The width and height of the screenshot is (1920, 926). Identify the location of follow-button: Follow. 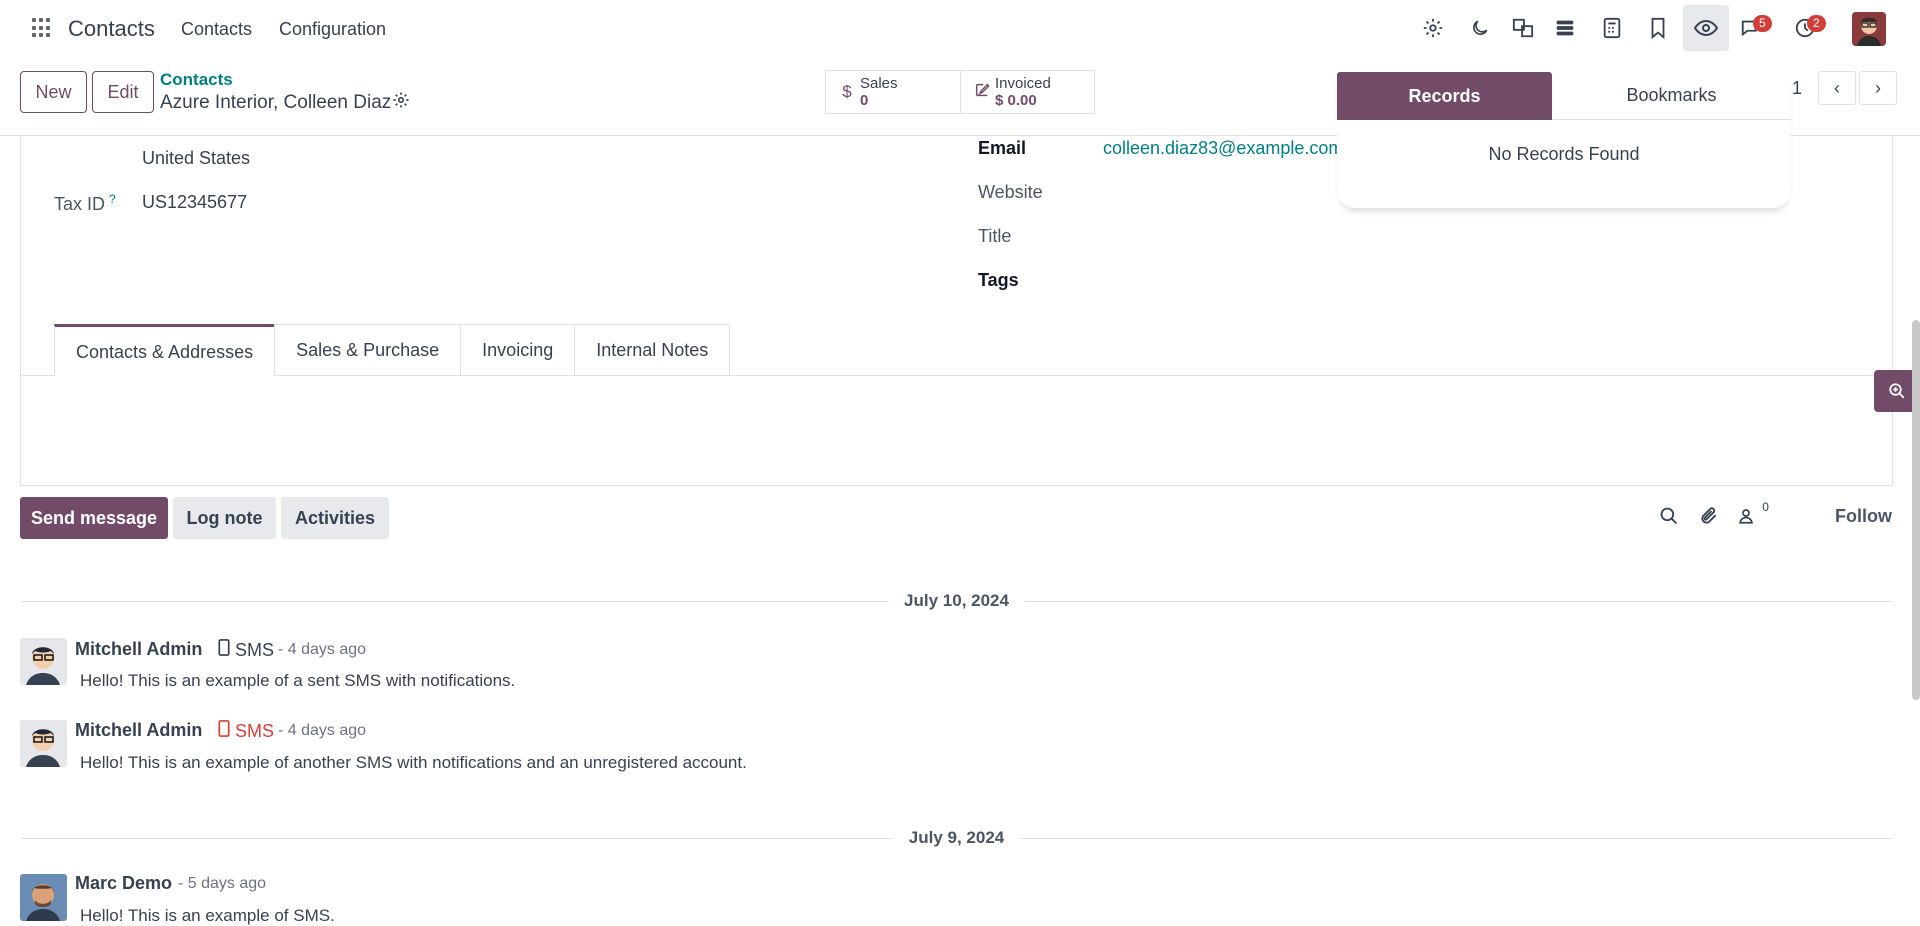
(1863, 516).